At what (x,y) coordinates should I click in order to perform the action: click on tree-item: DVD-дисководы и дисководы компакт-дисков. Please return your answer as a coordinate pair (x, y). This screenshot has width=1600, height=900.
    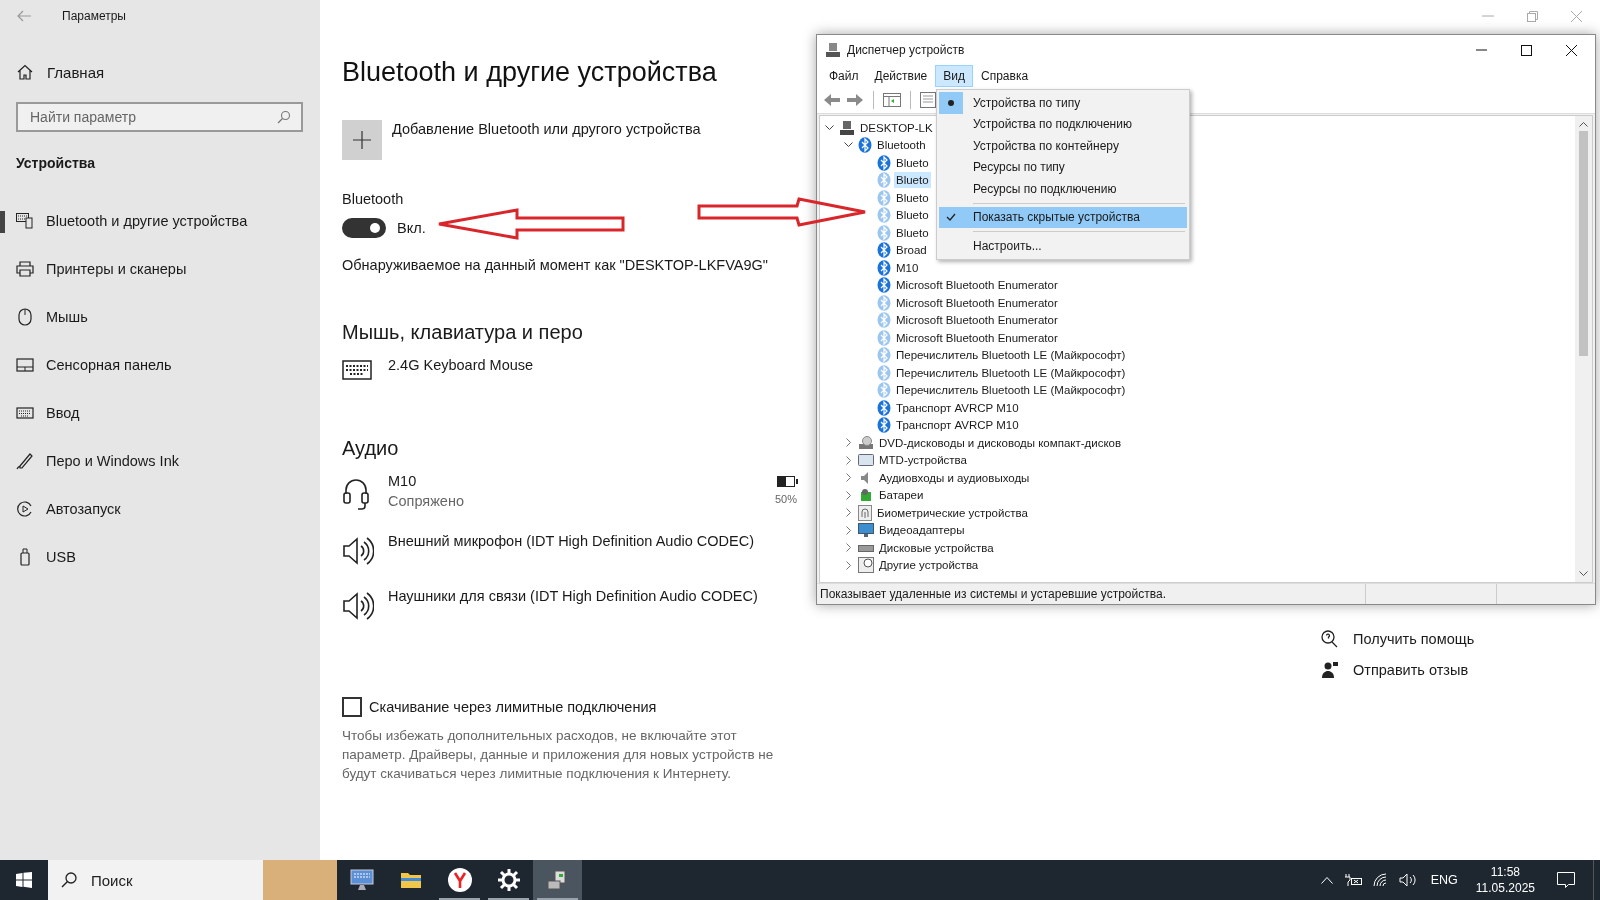
    Looking at the image, I should click on (1000, 442).